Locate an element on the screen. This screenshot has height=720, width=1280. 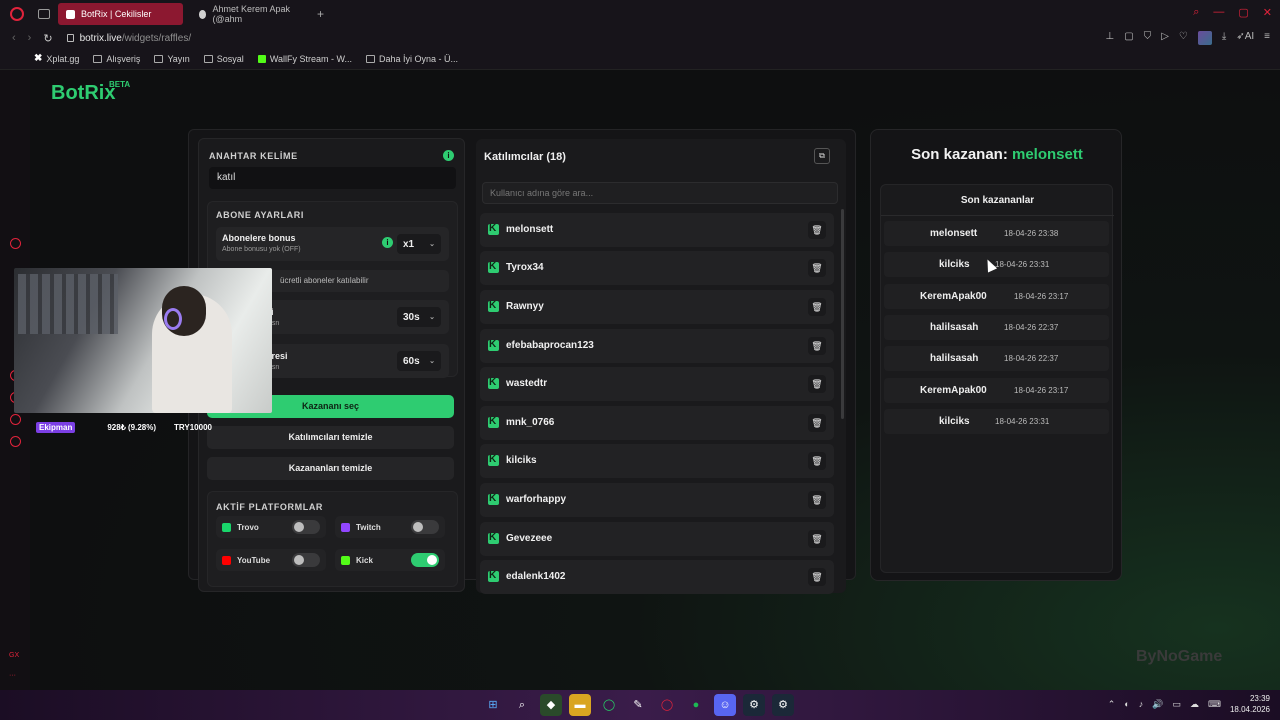
system-clock: 23:39 18.04.2026 is located at coordinates (1250, 704).